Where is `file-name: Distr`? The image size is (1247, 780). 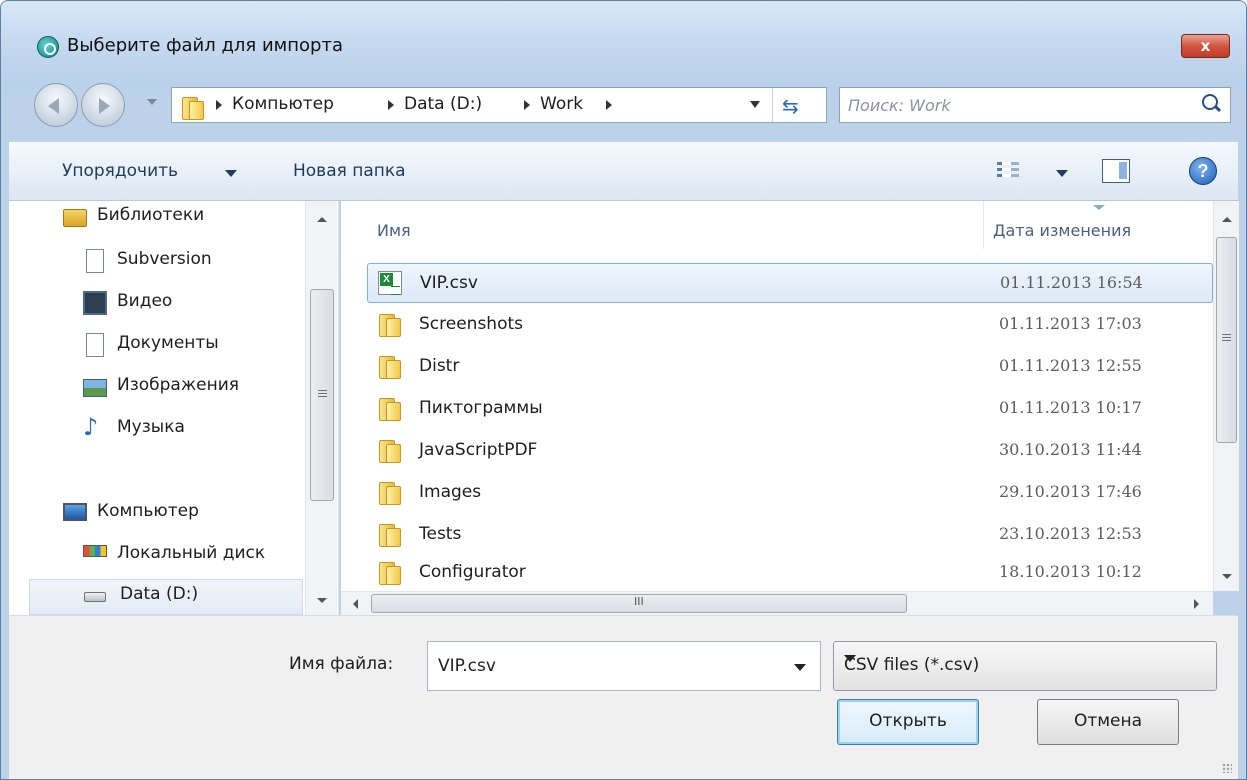
file-name: Distr is located at coordinates (439, 366).